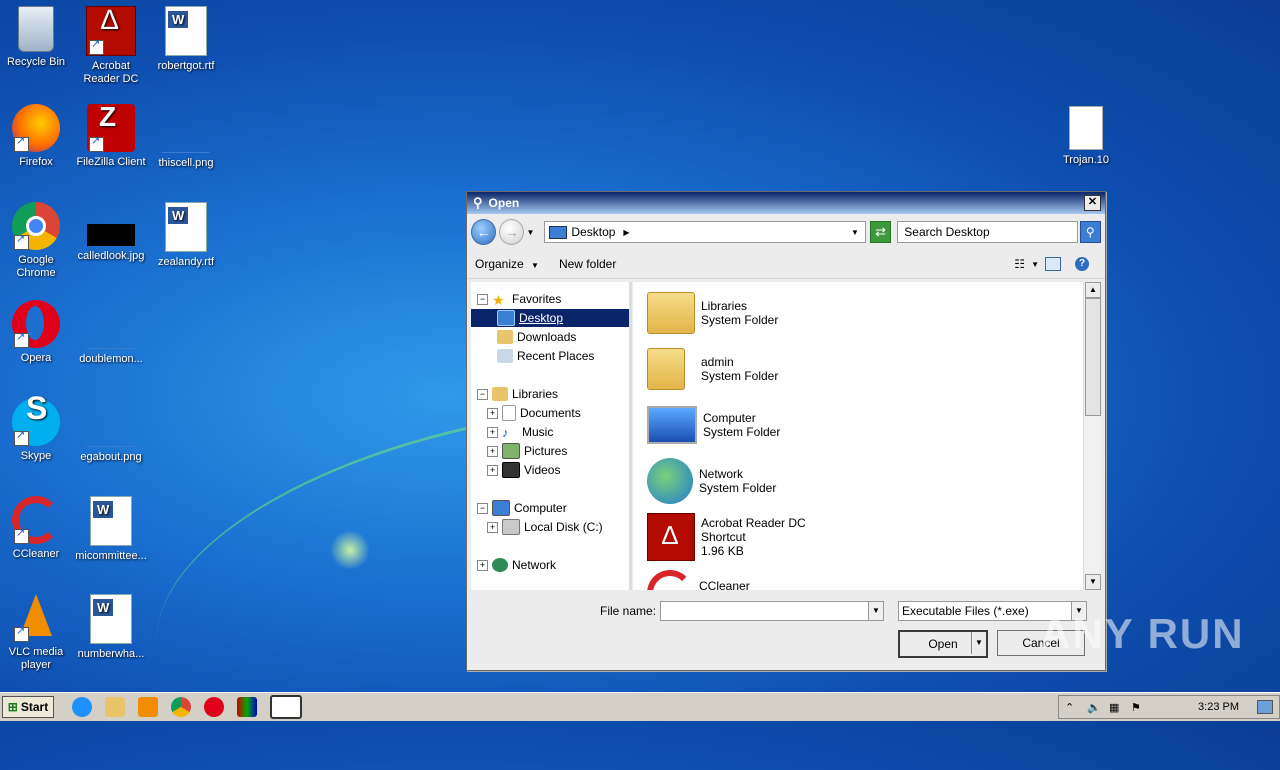 This screenshot has height=770, width=1280. I want to click on list-item-ccleaner: CCleanerShortcut, so click(698, 578).